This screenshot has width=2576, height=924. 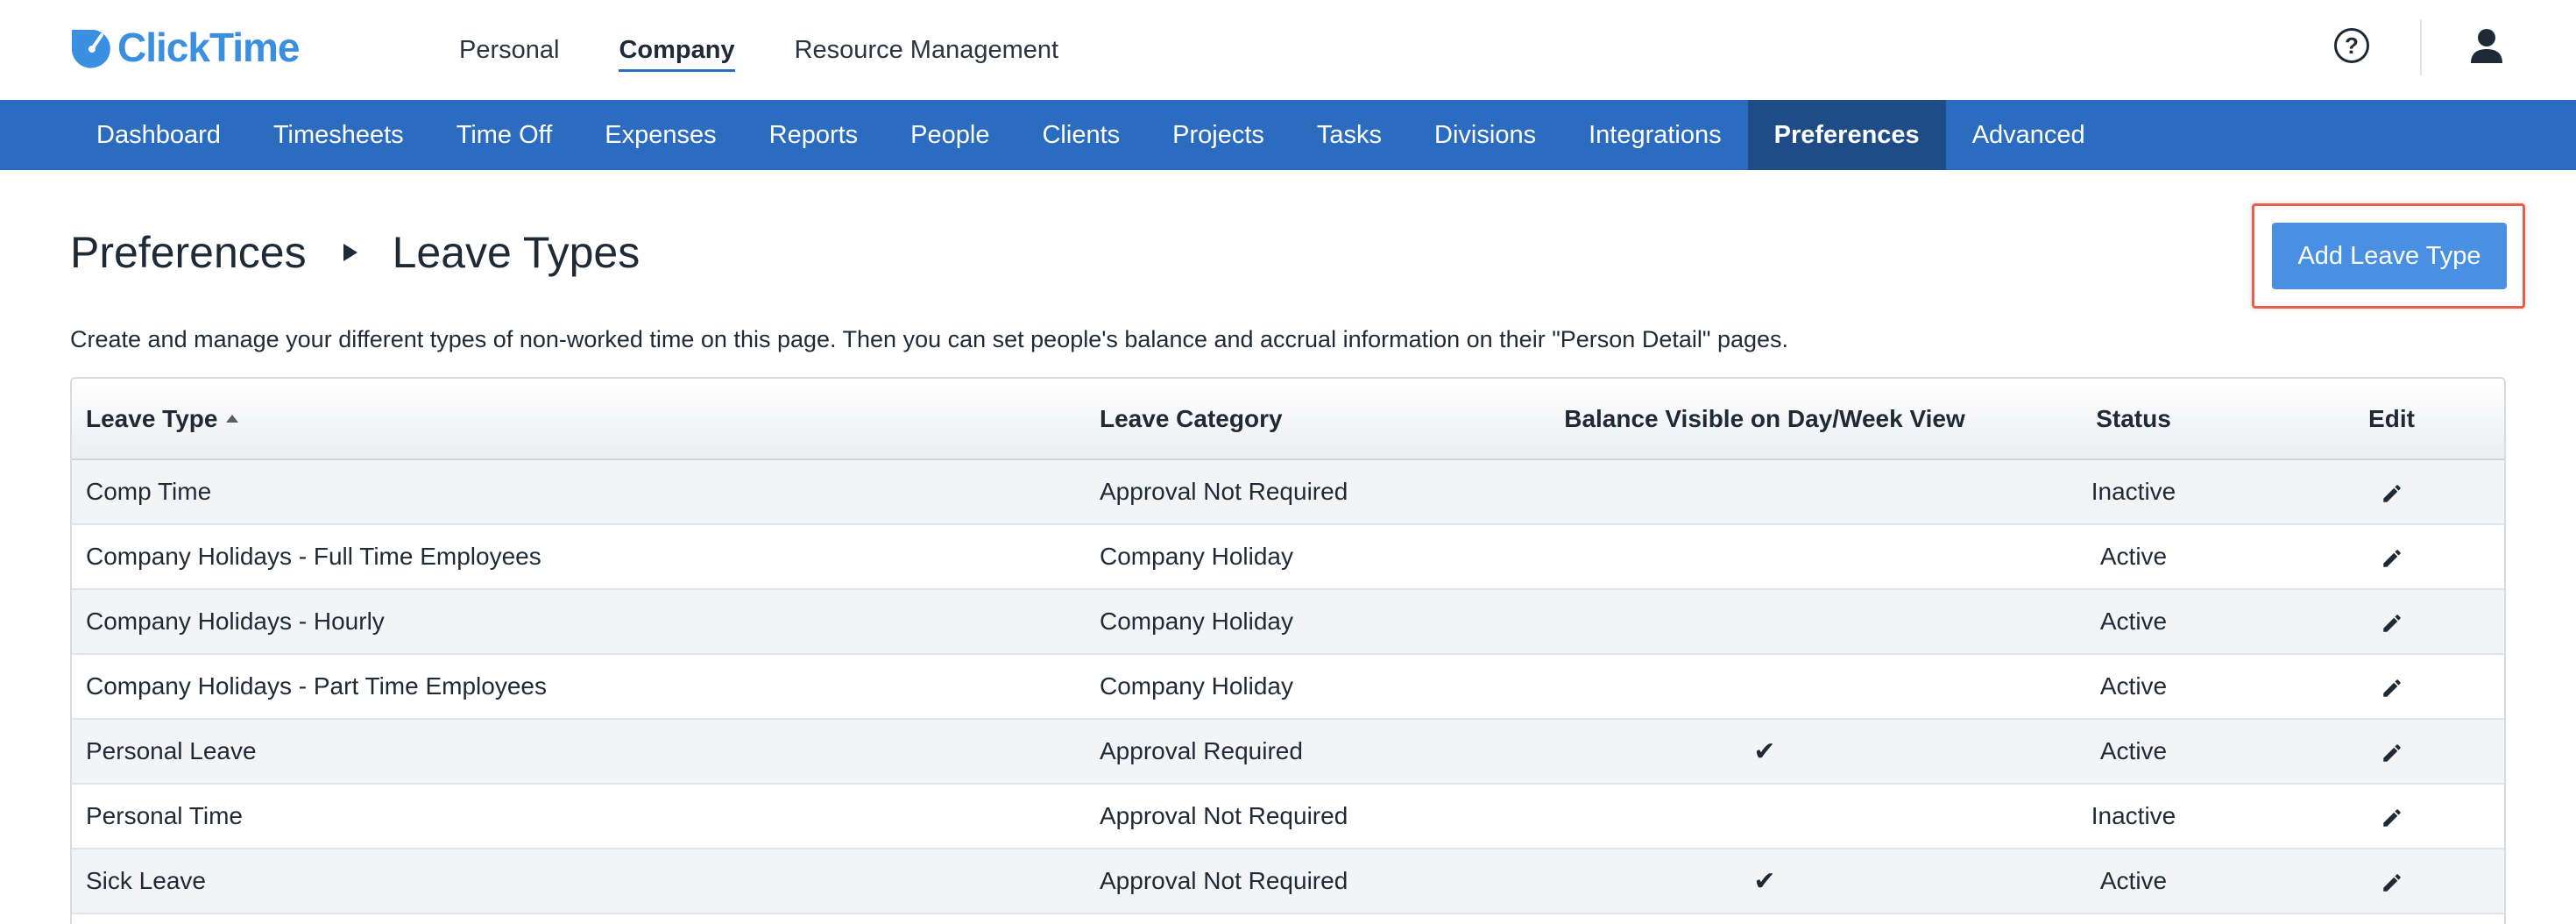 What do you see at coordinates (2486, 46) in the screenshot?
I see `user-icon` at bounding box center [2486, 46].